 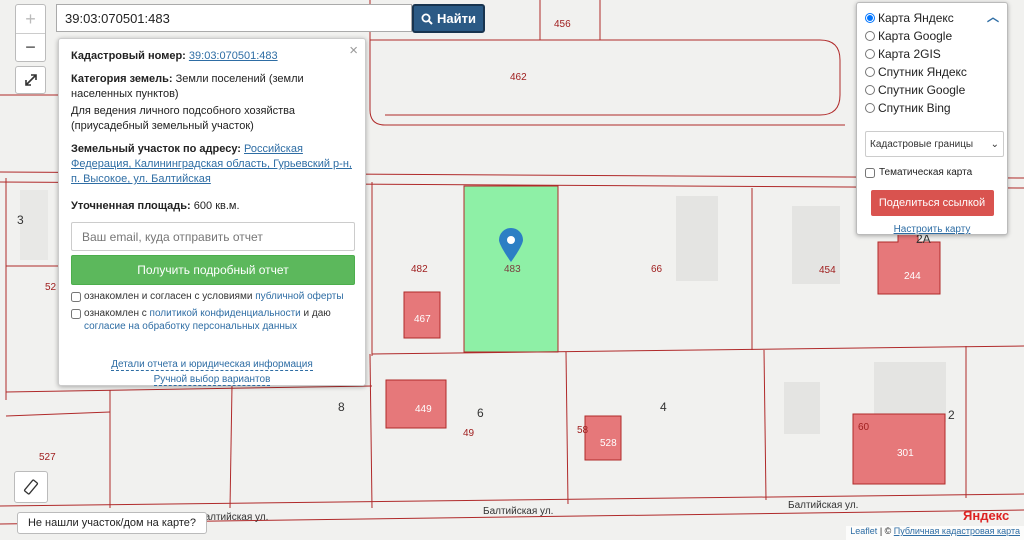 What do you see at coordinates (47, 457) in the screenshot?
I see `parcel-label: 527` at bounding box center [47, 457].